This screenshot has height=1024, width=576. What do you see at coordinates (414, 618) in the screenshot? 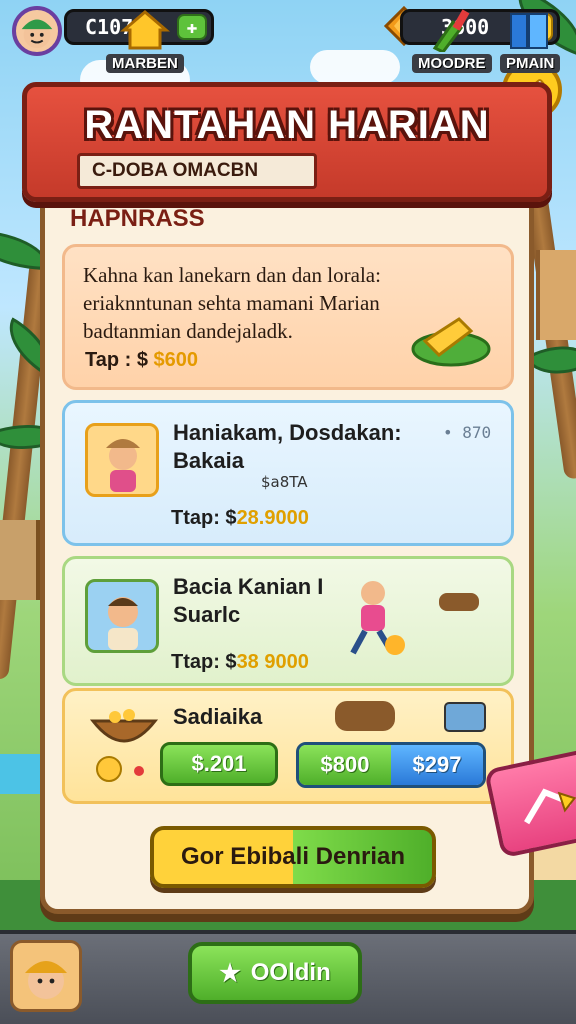
I see `running-character-icon` at bounding box center [414, 618].